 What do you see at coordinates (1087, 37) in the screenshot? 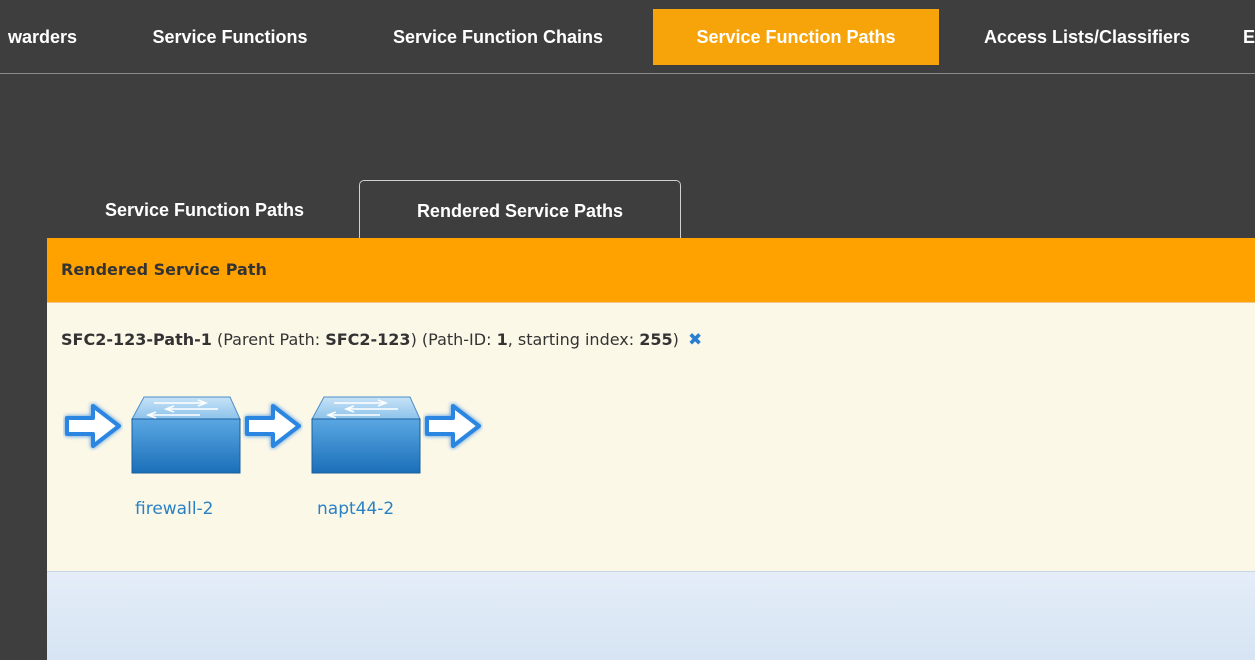
I see `nav-item-access-lists: Access Lists/Classifiers` at bounding box center [1087, 37].